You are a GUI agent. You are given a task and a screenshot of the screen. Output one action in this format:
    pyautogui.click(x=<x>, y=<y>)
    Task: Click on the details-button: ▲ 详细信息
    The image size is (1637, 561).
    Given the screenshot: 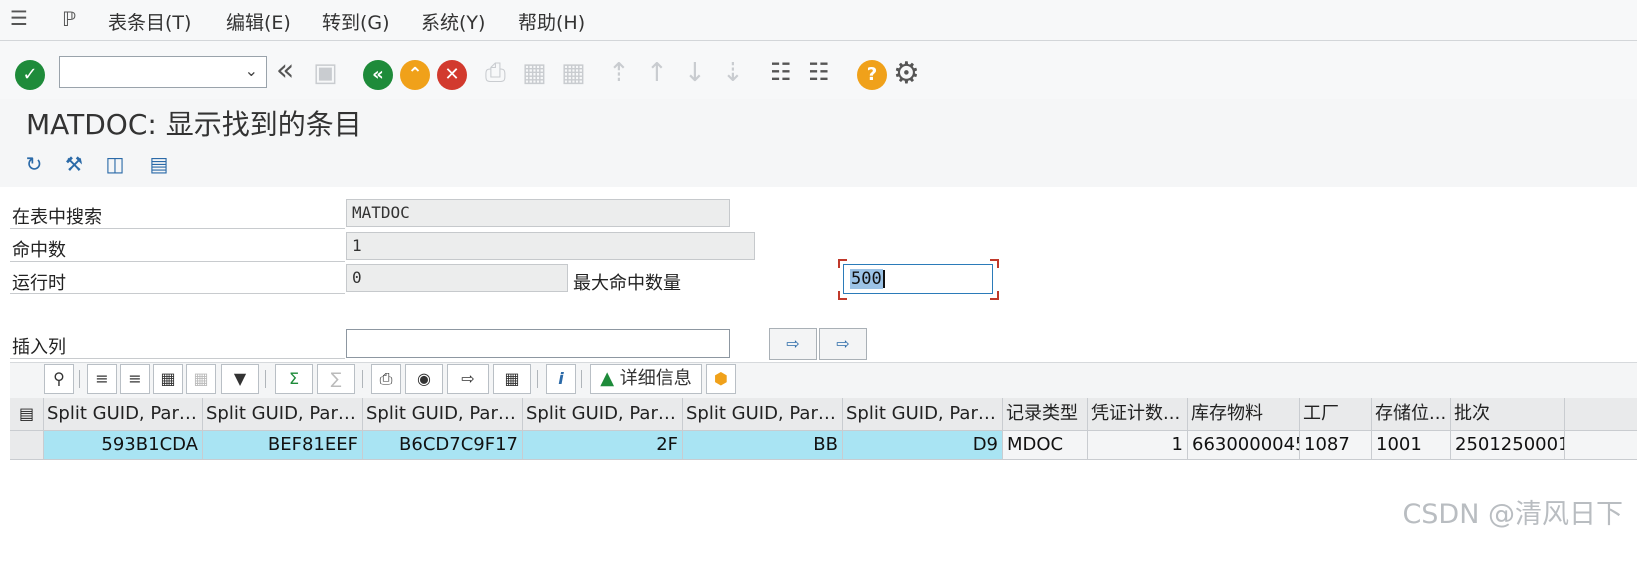 What is the action you would take?
    pyautogui.click(x=646, y=379)
    